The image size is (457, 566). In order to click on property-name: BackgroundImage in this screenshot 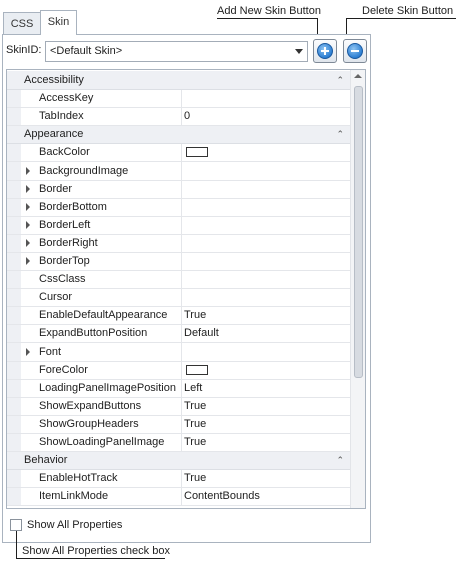, I will do `click(84, 170)`.